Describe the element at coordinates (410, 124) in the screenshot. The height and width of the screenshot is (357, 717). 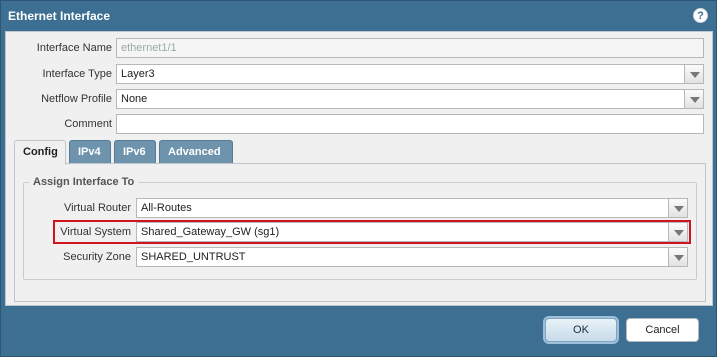
I see `comment-input` at that location.